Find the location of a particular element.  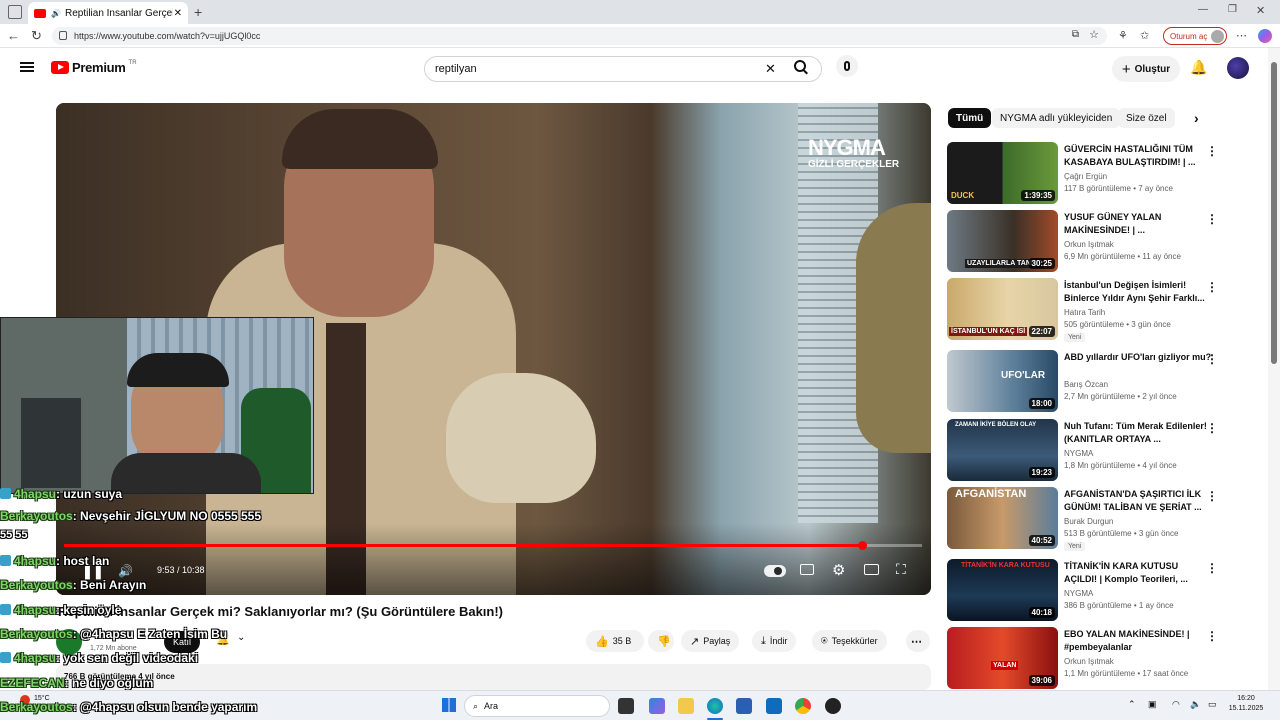

taskbar-clock: 16:20 15.11.2025 is located at coordinates (1246, 704).